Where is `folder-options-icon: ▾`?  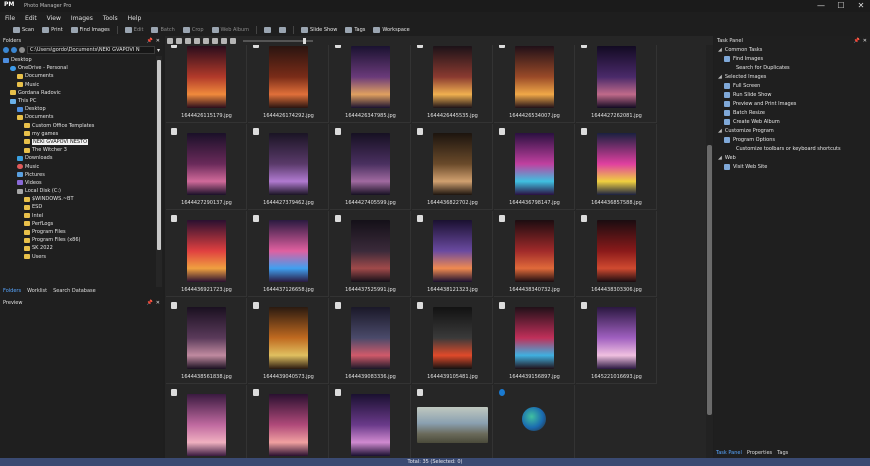 folder-options-icon: ▾ is located at coordinates (158, 50).